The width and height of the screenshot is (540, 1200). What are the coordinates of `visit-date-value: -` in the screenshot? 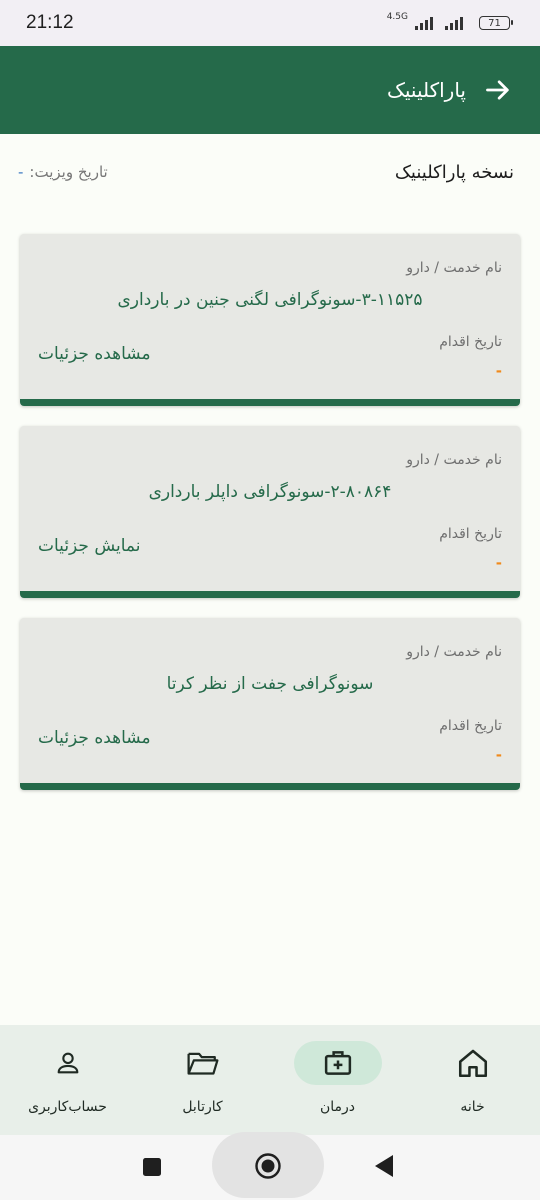 It's located at (21, 172).